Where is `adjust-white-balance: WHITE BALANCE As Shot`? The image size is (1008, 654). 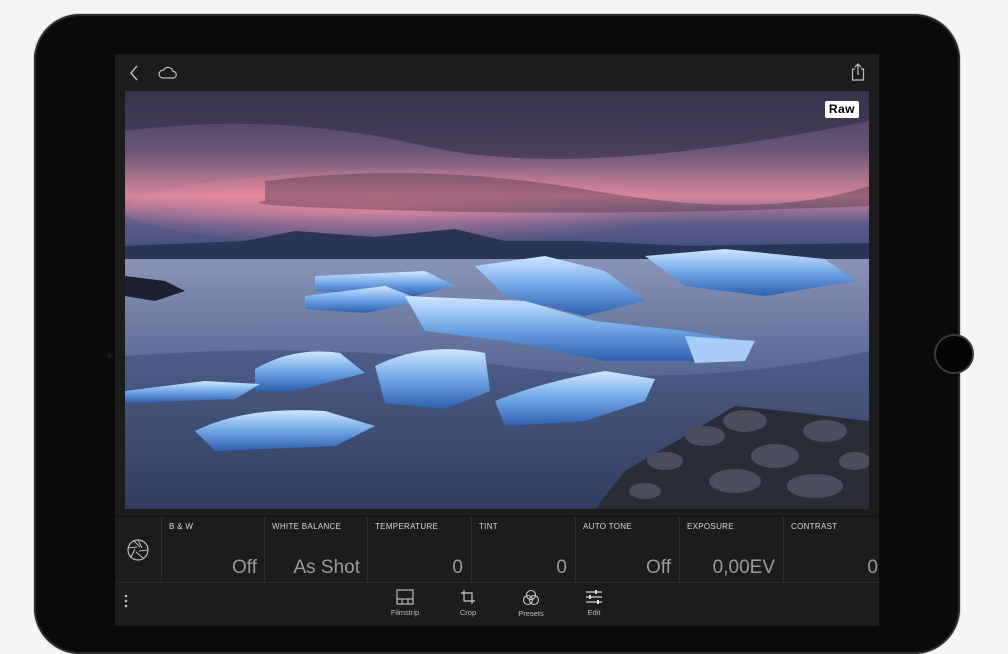
adjust-white-balance: WHITE BALANCE As Shot is located at coordinates (315, 550).